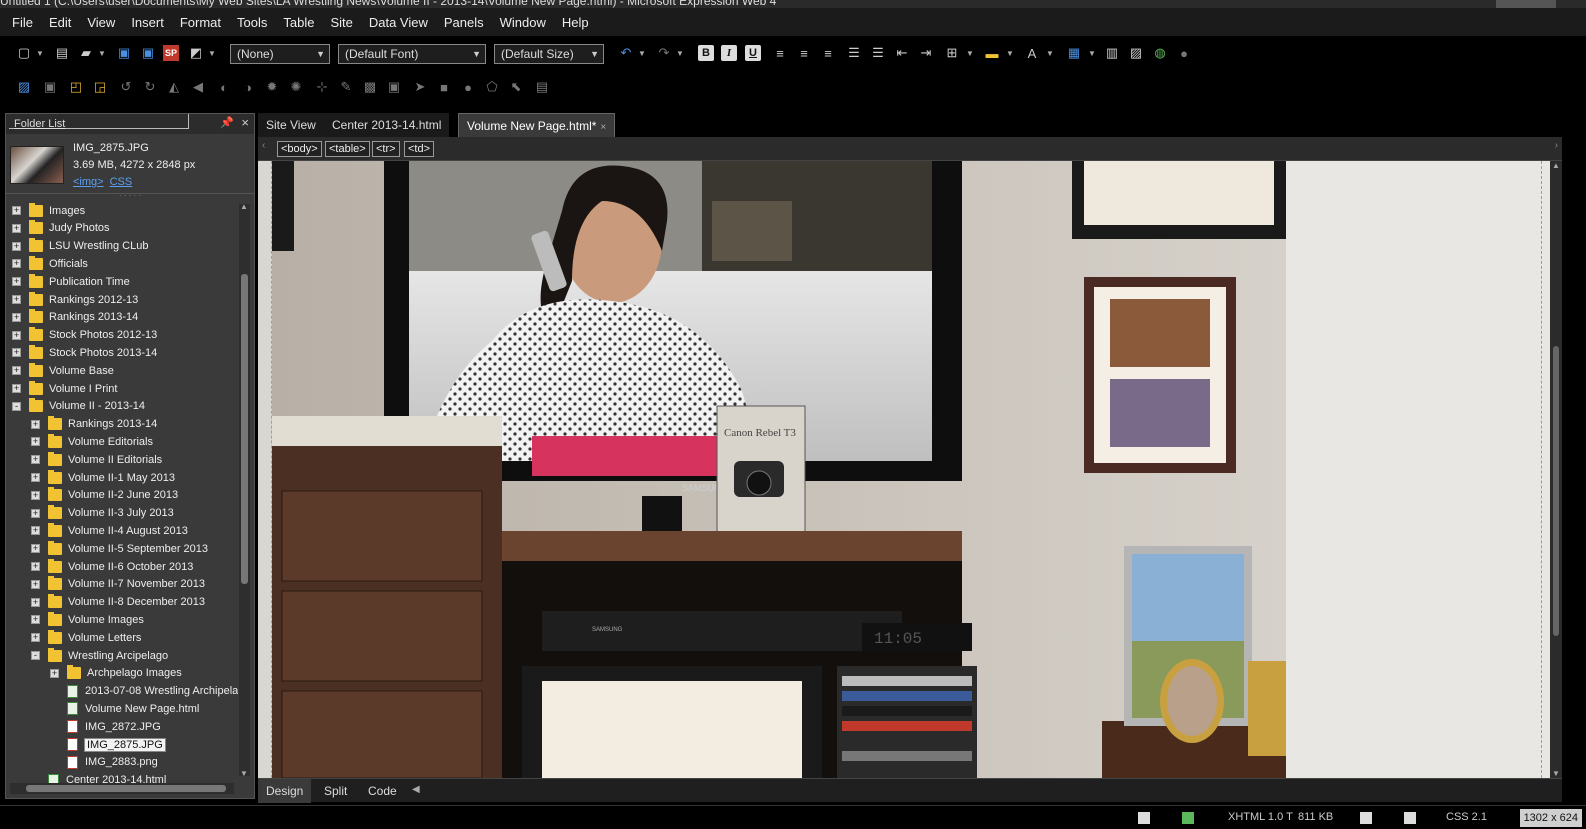 The image size is (1586, 829). I want to click on tree-folder-item: + Volume Editorials, so click(92, 441).